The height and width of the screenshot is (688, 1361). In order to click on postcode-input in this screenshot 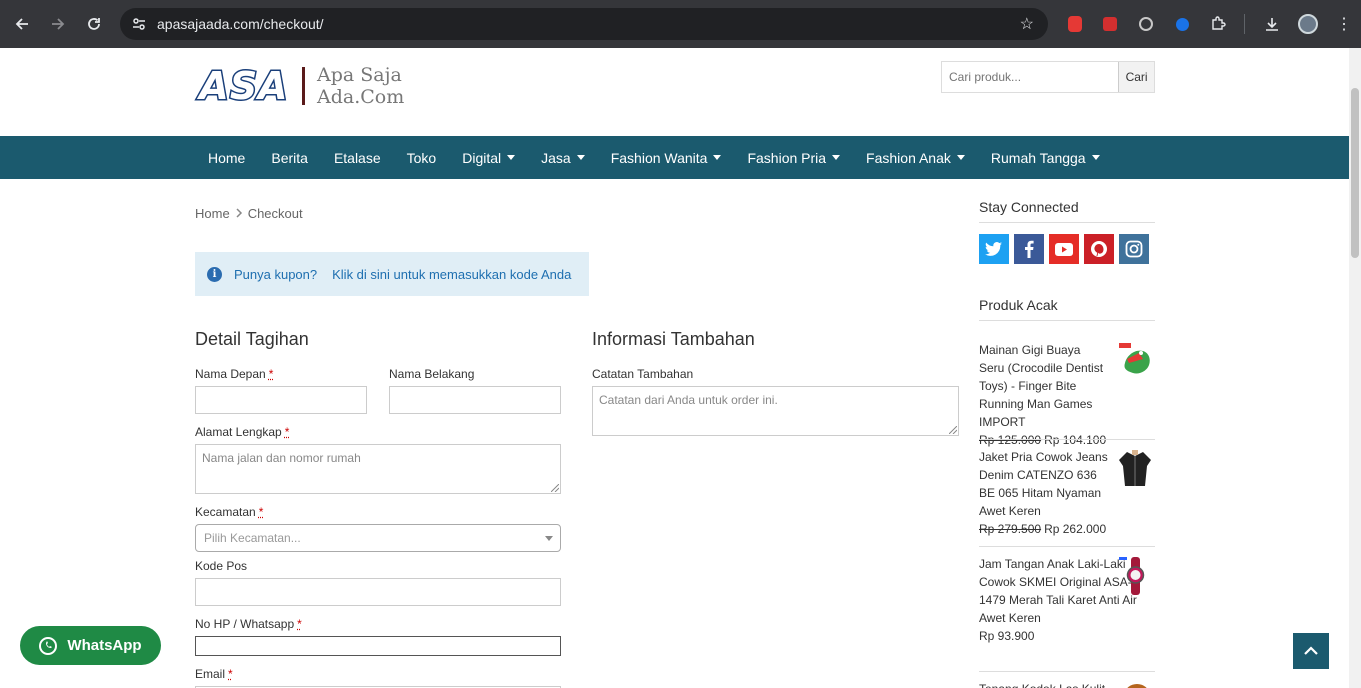, I will do `click(378, 592)`.